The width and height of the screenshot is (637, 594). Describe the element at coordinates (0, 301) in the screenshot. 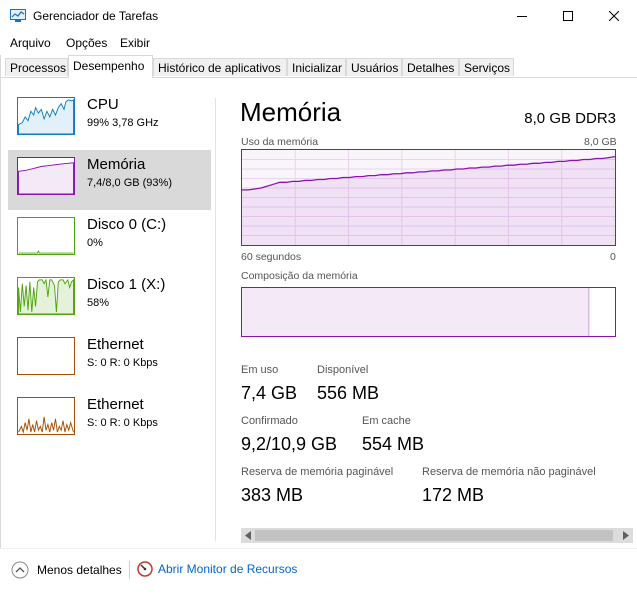

I see `window-left-edge` at that location.